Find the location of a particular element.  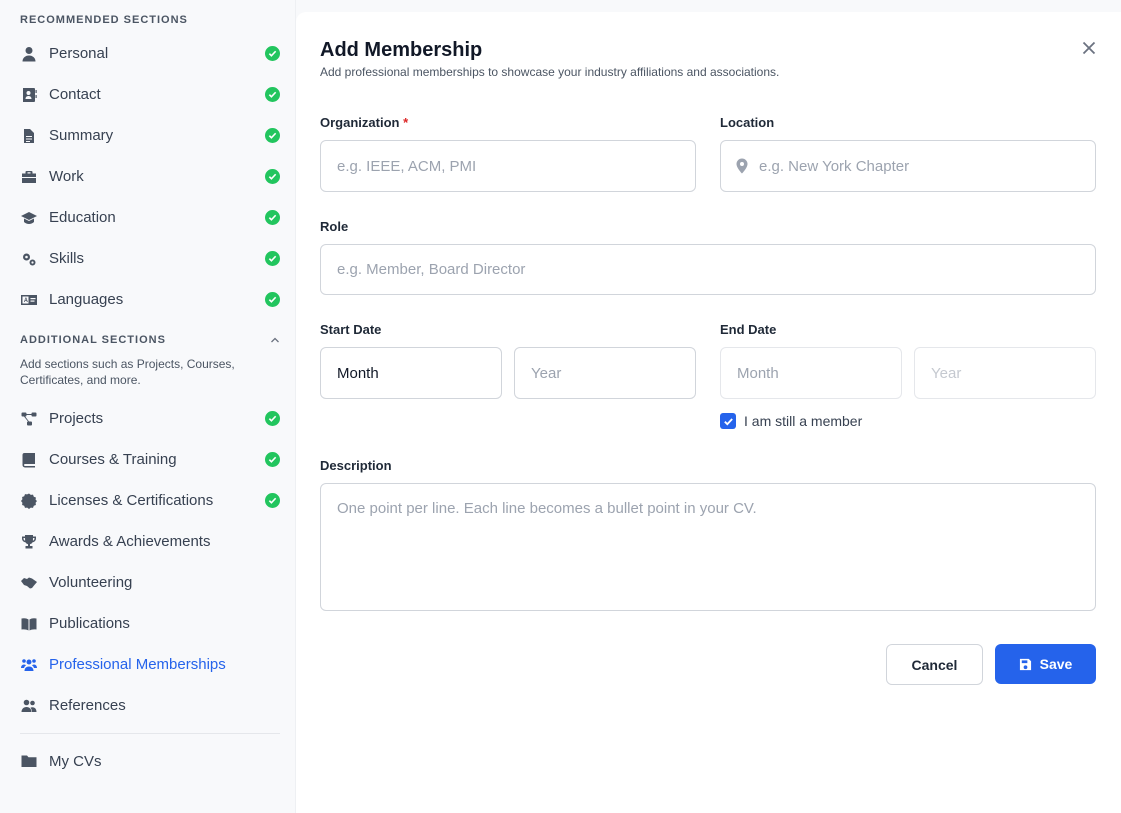

sidebar-item-skills: Skills is located at coordinates (150, 258).